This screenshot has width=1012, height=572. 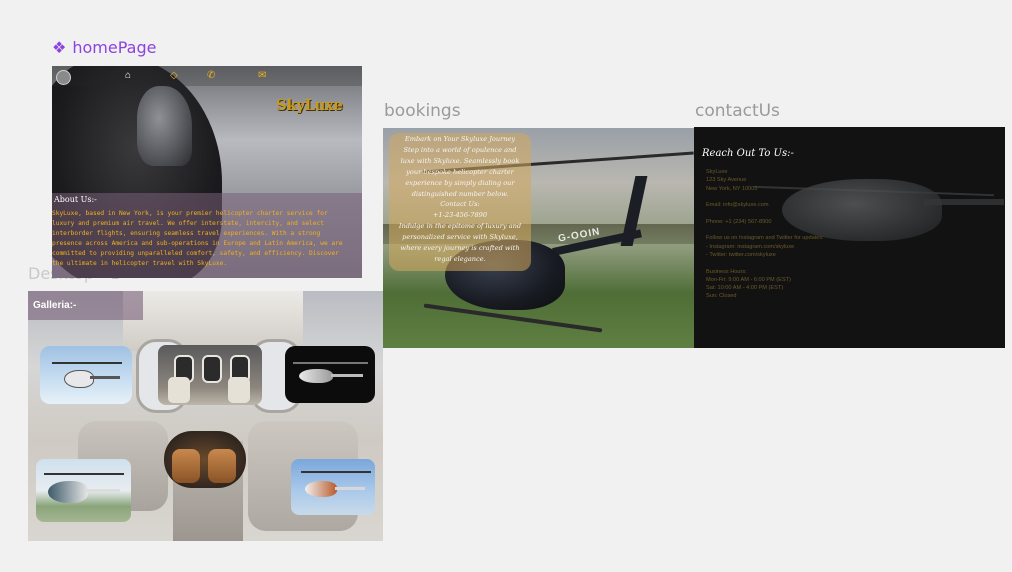 I want to click on frame-label-homepage-text: homePage, so click(x=114, y=47).